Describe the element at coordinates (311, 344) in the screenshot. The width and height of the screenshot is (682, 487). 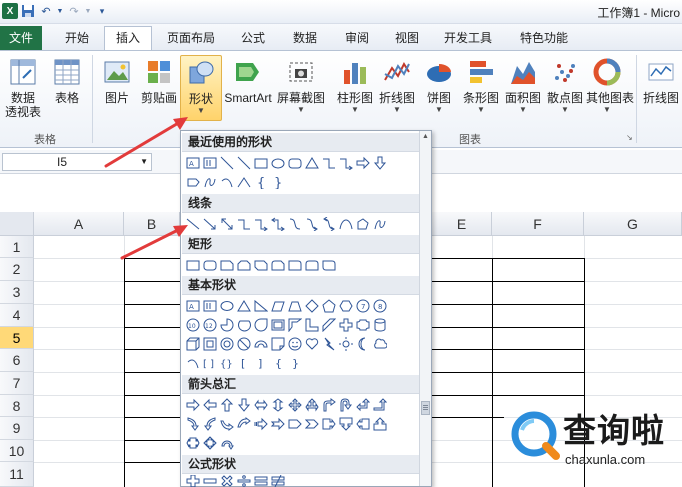
I see `heart-shape-icon` at that location.